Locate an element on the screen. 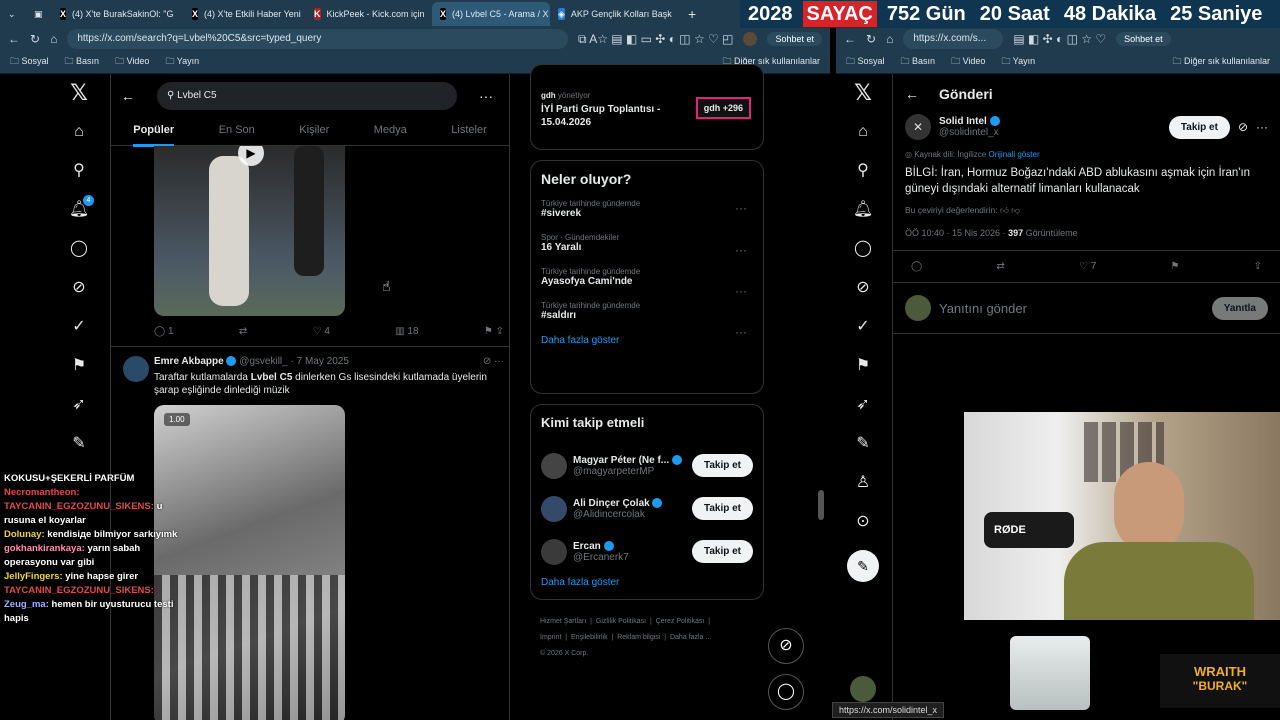 Image resolution: width=1280 pixels, height=720 pixels. browser-tab: KKickPeek - Kick.com için✕ is located at coordinates (369, 14).